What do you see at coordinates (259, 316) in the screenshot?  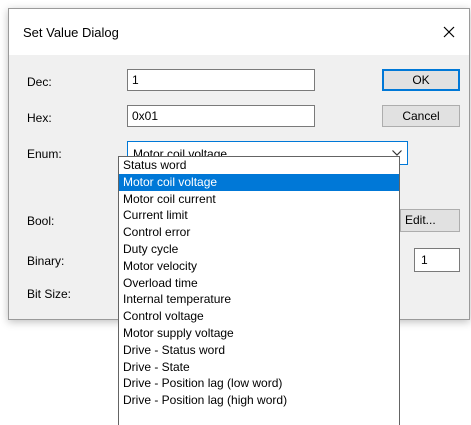 I see `enum-option: Control voltage` at bounding box center [259, 316].